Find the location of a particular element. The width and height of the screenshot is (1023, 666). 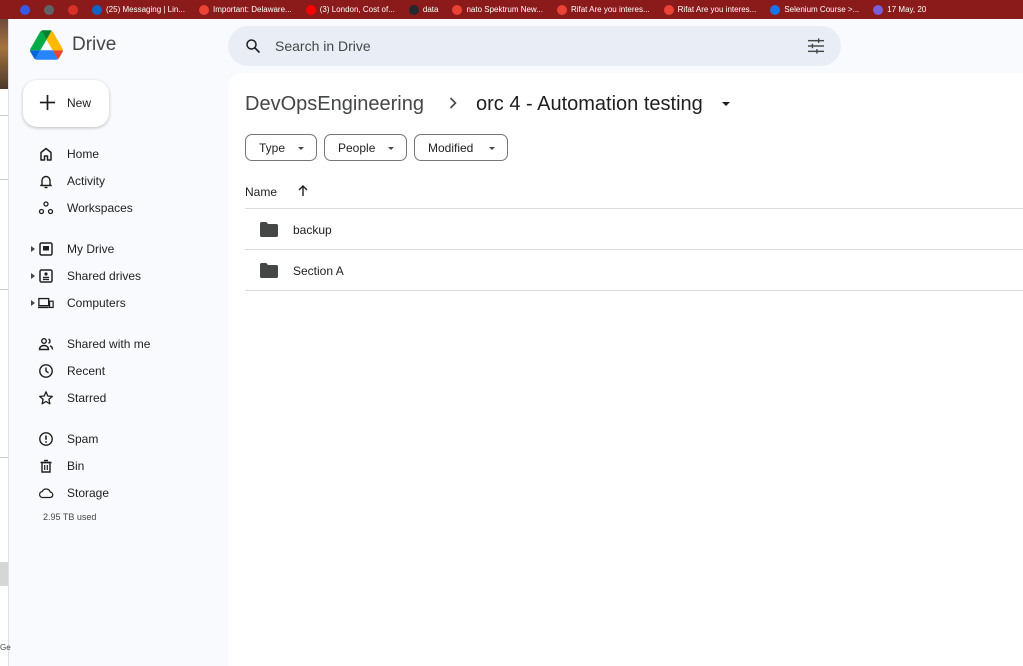

background-photo is located at coordinates (4, 54).